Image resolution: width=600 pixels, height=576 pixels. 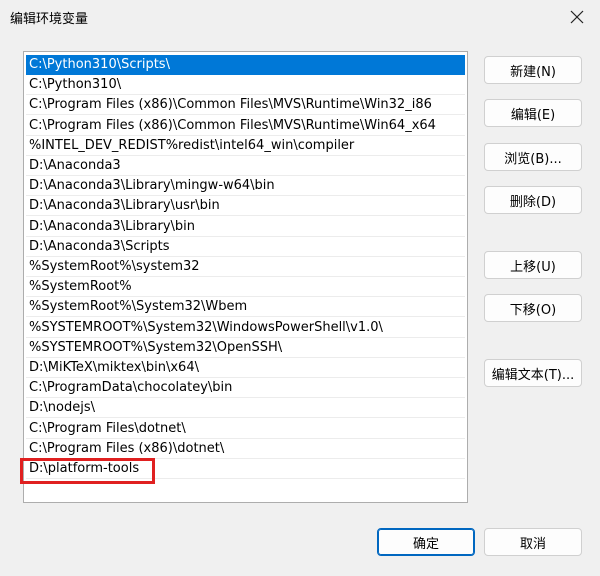 I want to click on new-button: 新建(N), so click(x=533, y=70).